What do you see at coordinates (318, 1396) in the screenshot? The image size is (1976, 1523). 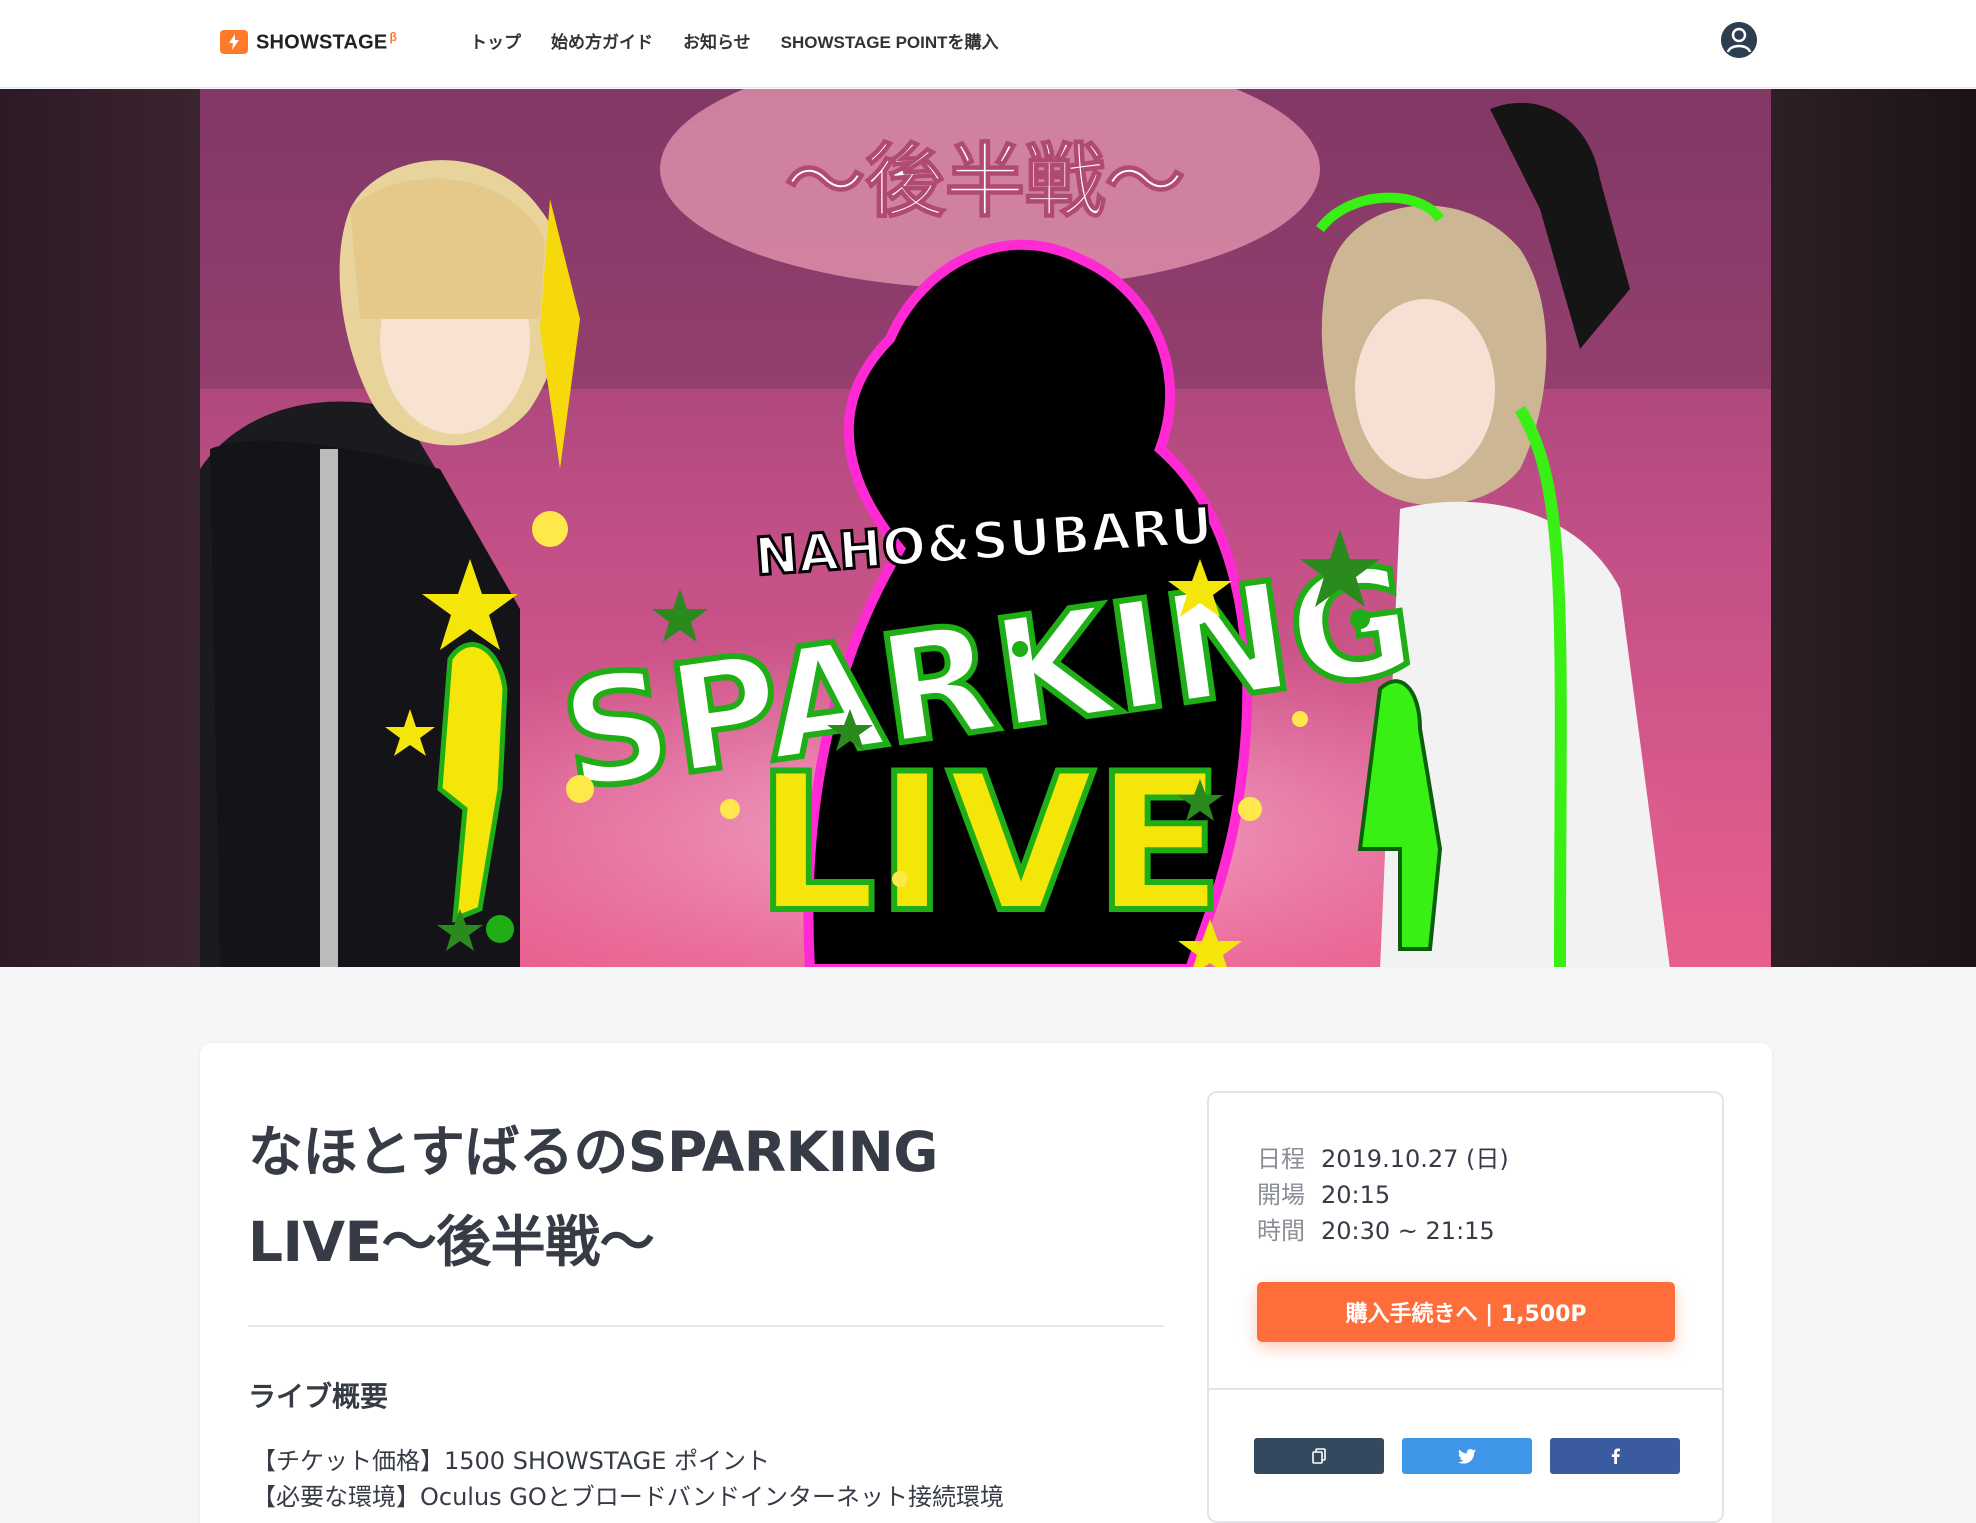 I see `live-summary-heading: ライブ概要` at bounding box center [318, 1396].